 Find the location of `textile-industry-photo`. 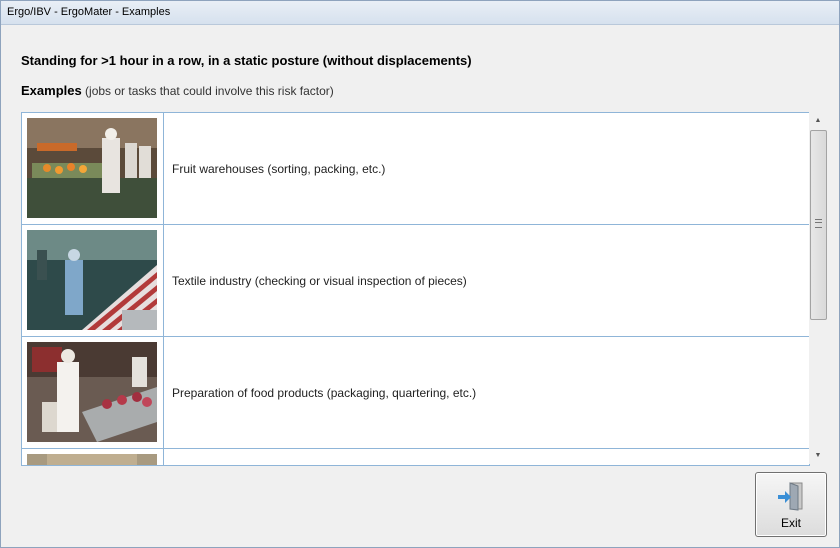

textile-industry-photo is located at coordinates (92, 280).